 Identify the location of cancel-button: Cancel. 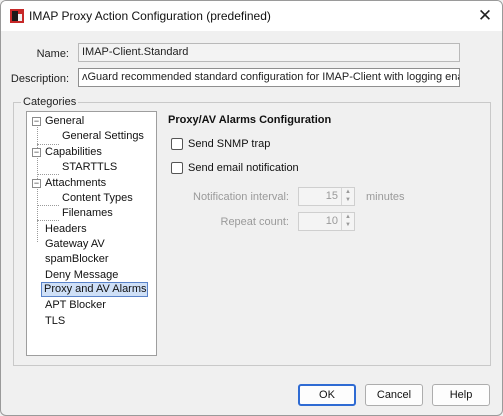
(394, 395).